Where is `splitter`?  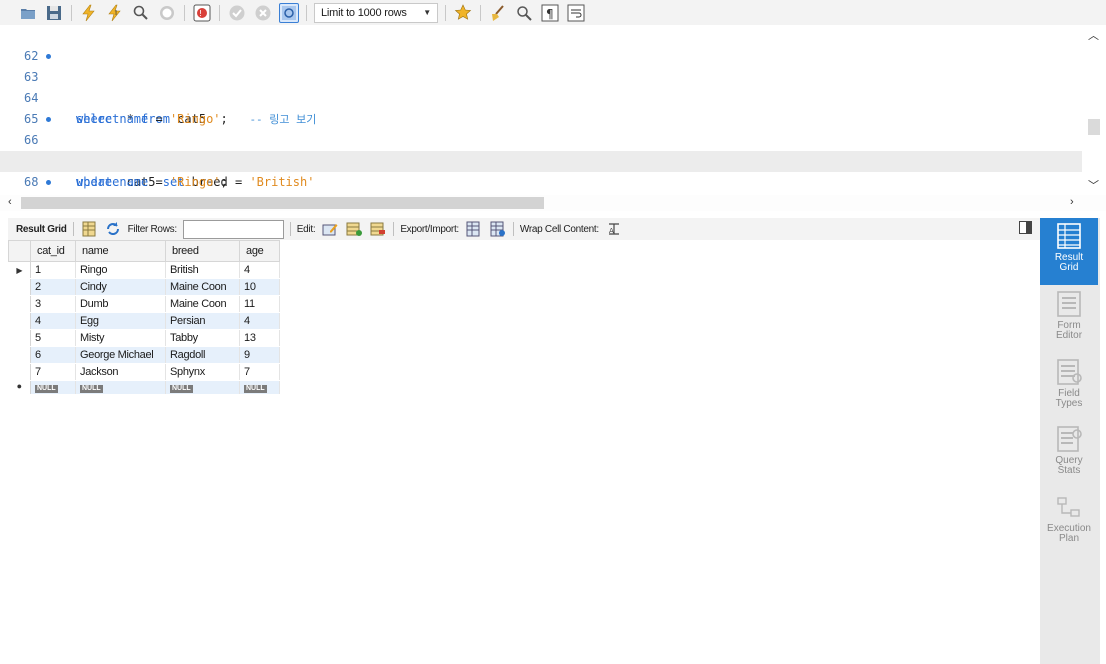
splitter is located at coordinates (553, 214).